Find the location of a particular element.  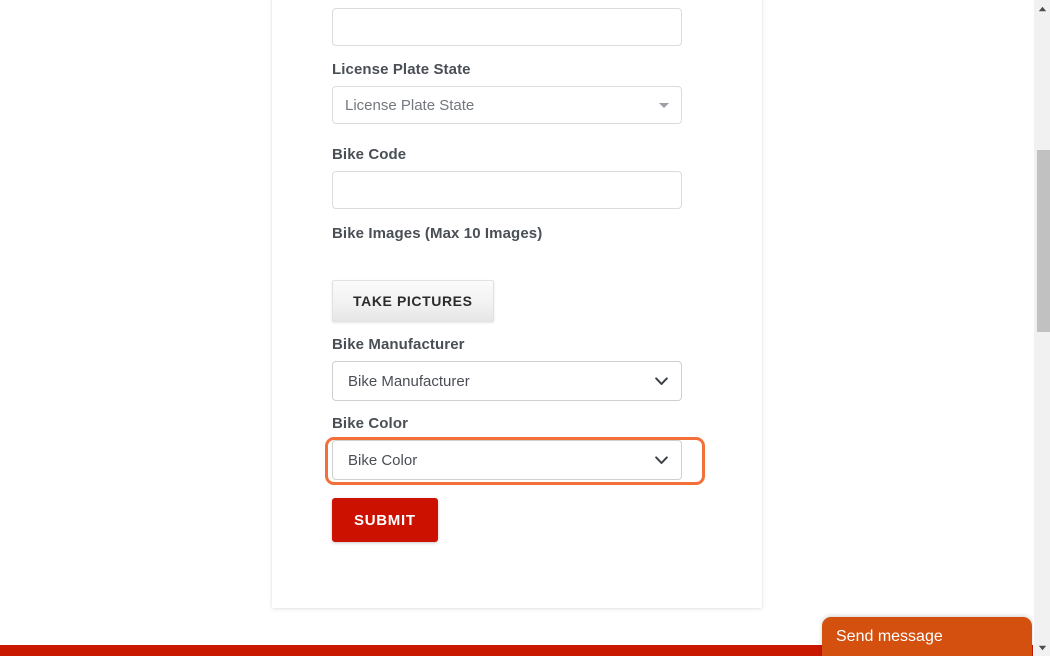

bike-images-spacer is located at coordinates (437, 265).